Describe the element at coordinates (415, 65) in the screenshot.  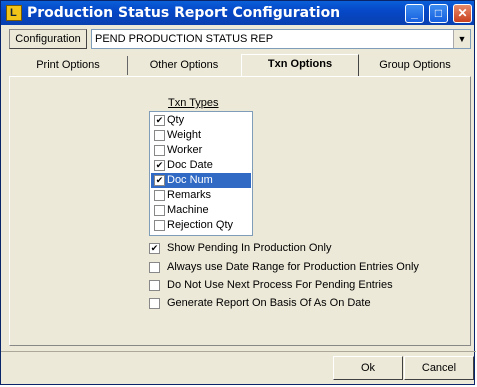
I see `tab-group-options: Group Options` at that location.